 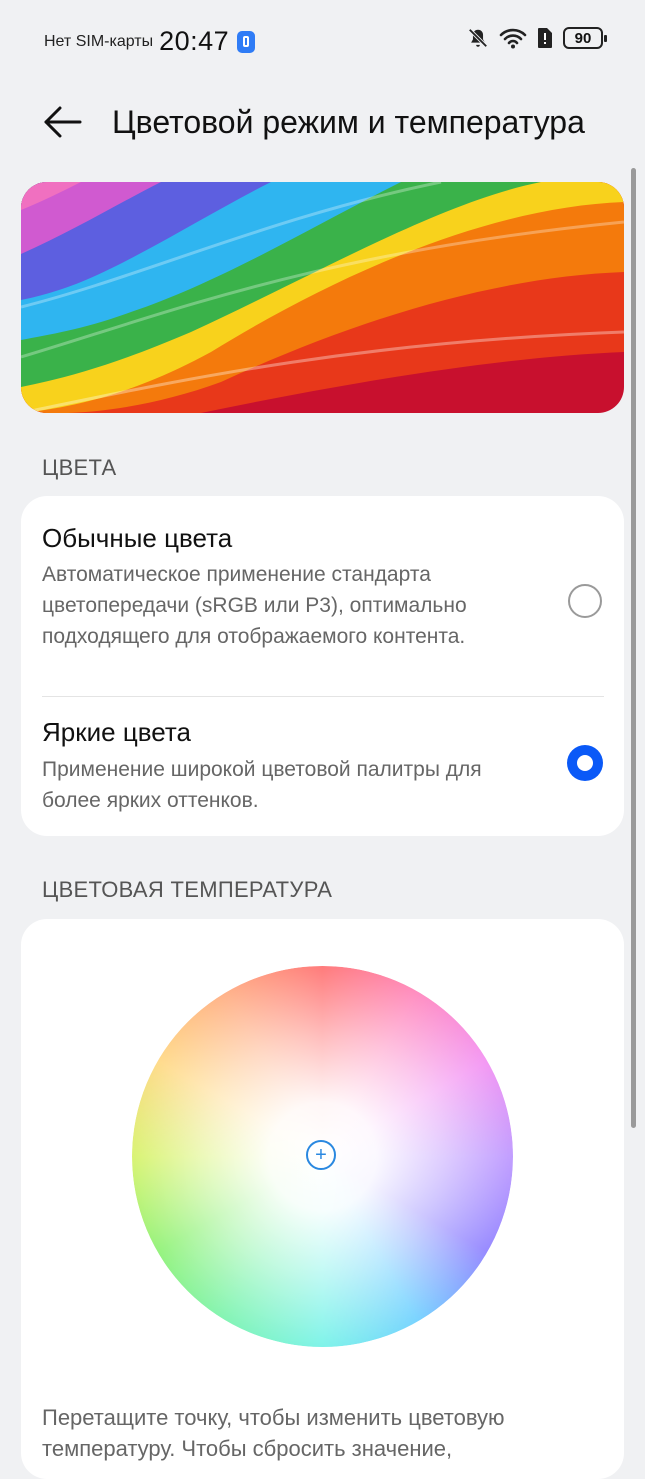 I want to click on radio-vivid-colors, so click(x=585, y=763).